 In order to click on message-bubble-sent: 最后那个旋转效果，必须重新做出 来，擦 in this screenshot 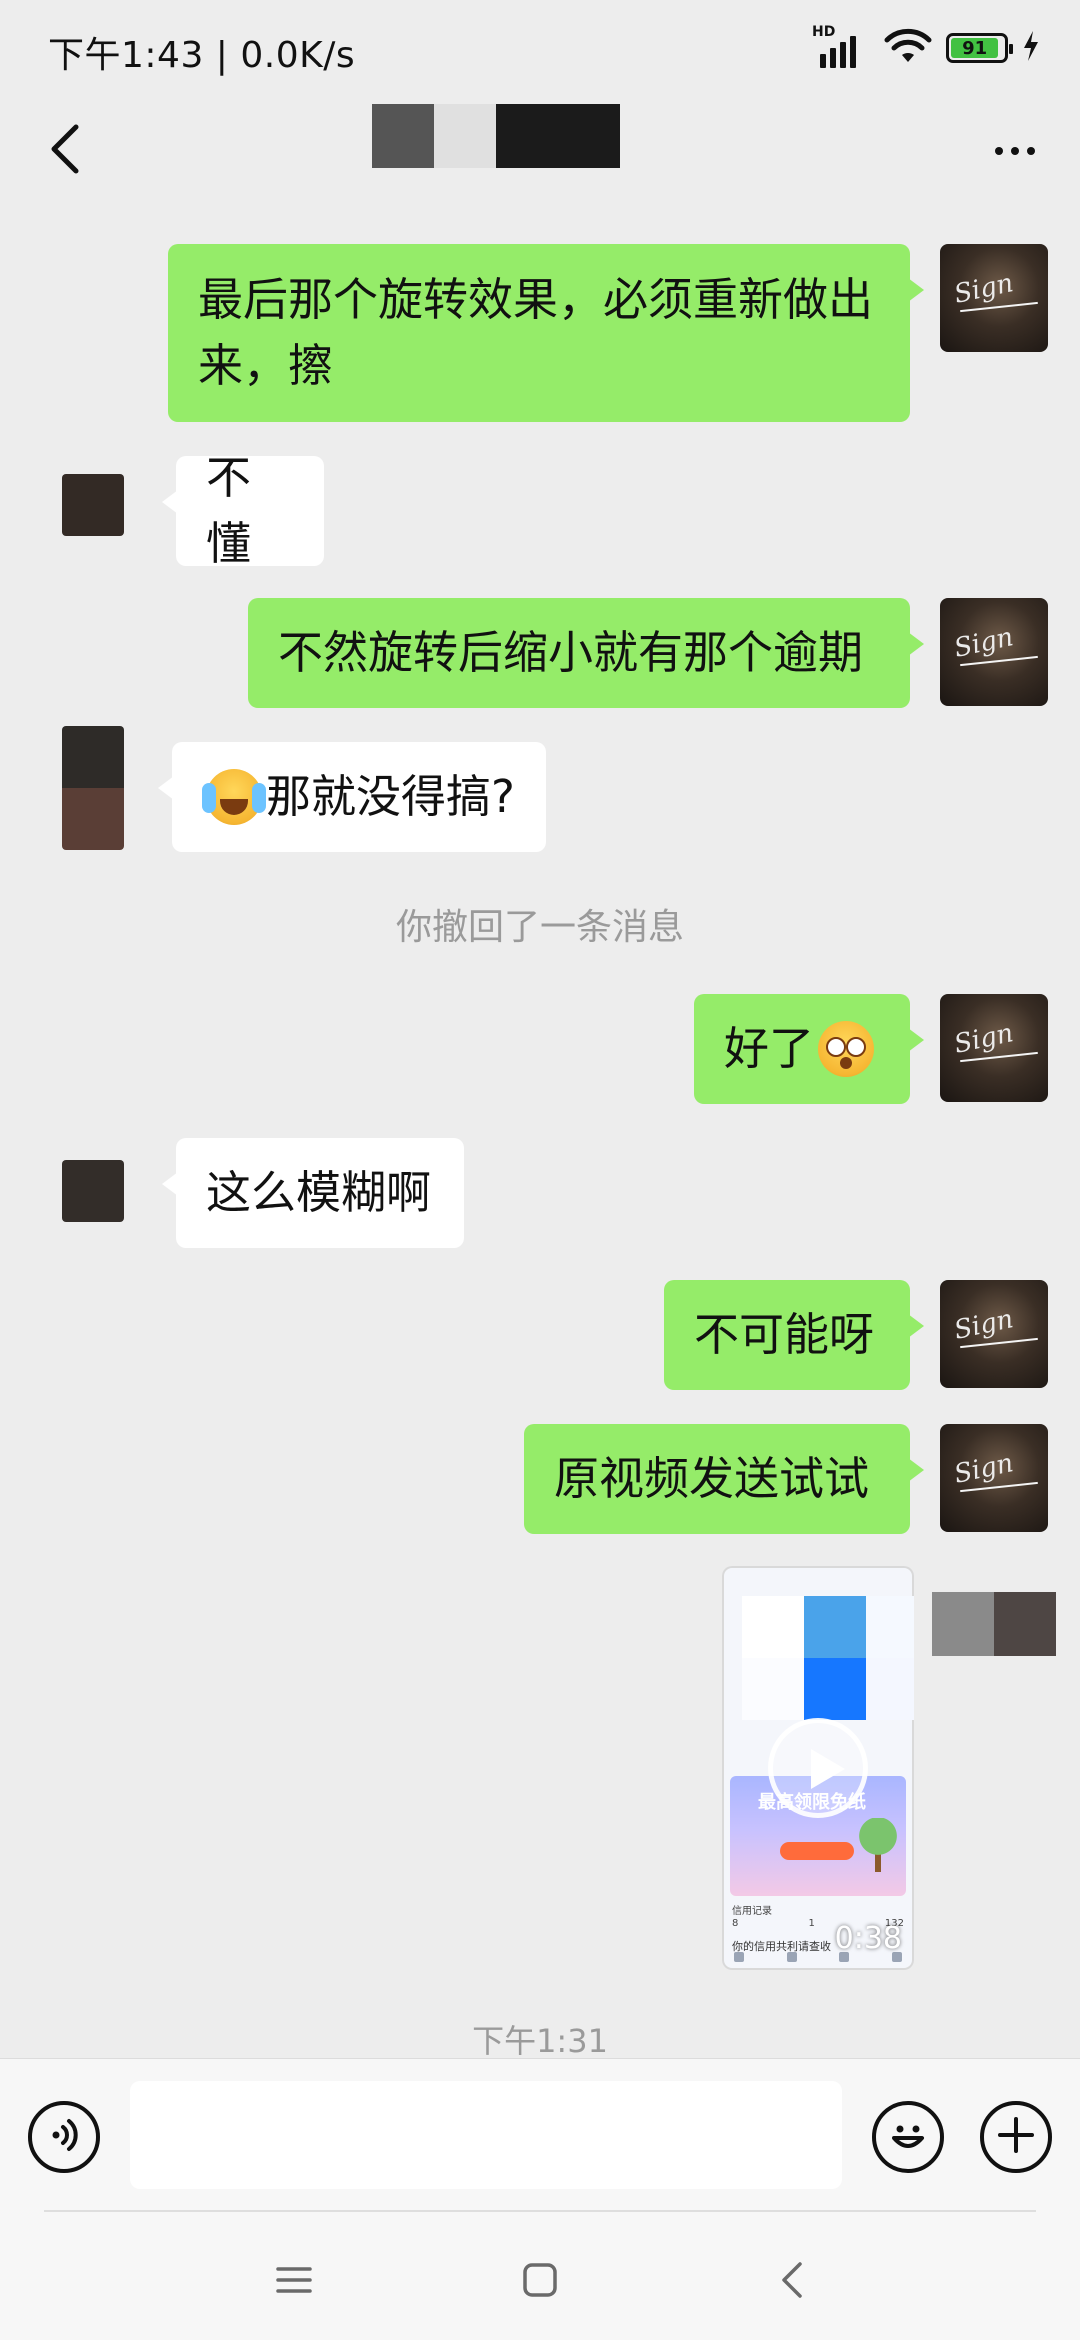, I will do `click(546, 333)`.